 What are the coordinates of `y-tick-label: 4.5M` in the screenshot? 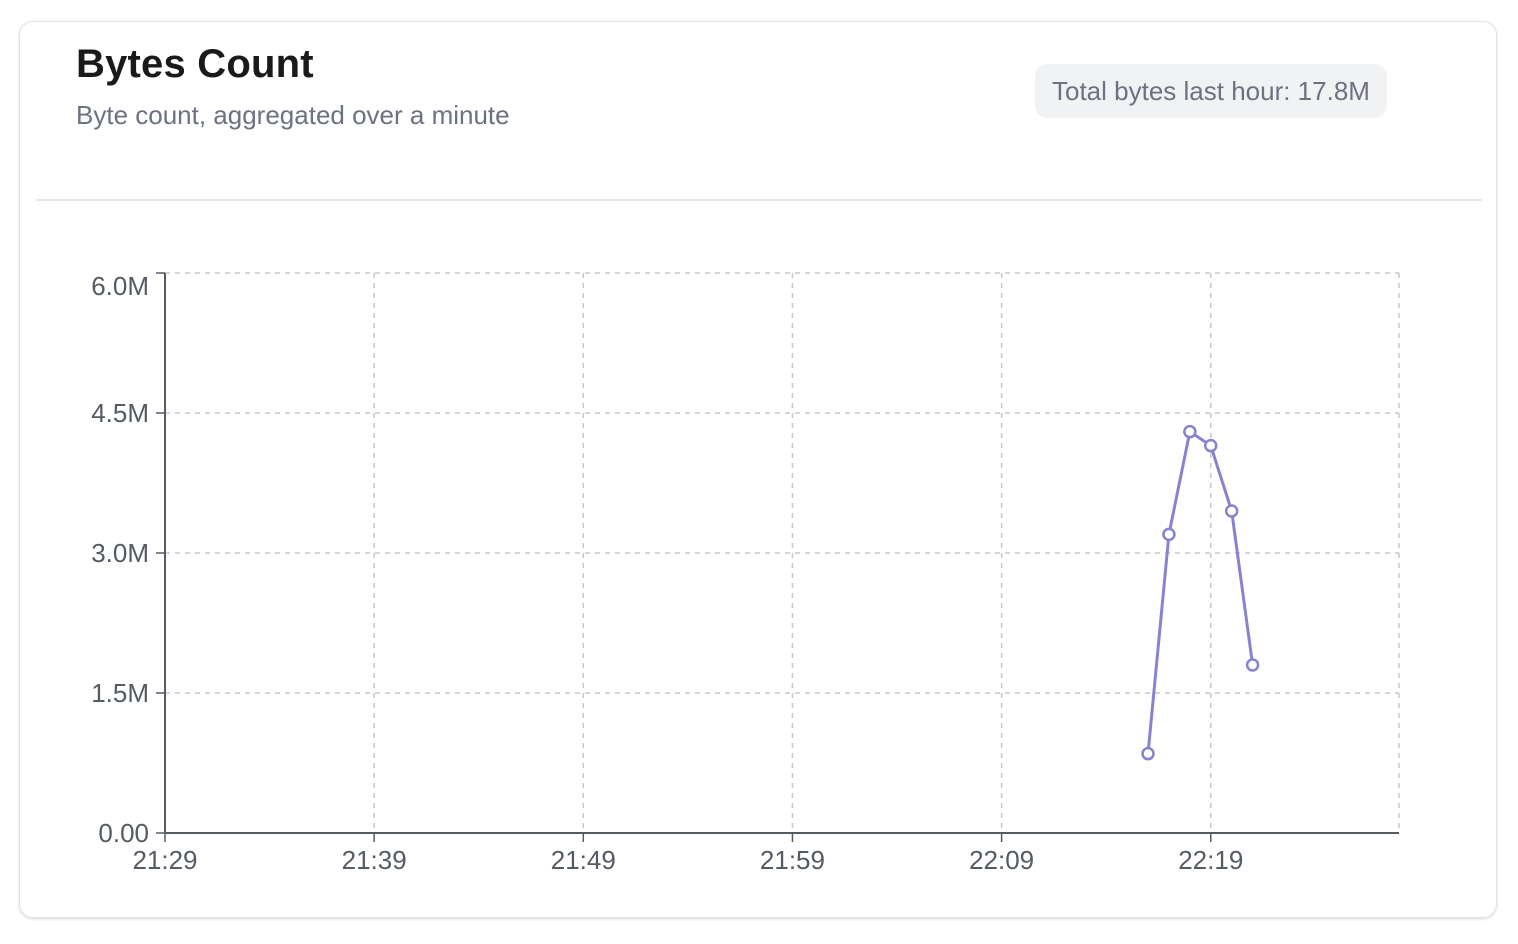 It's located at (120, 413).